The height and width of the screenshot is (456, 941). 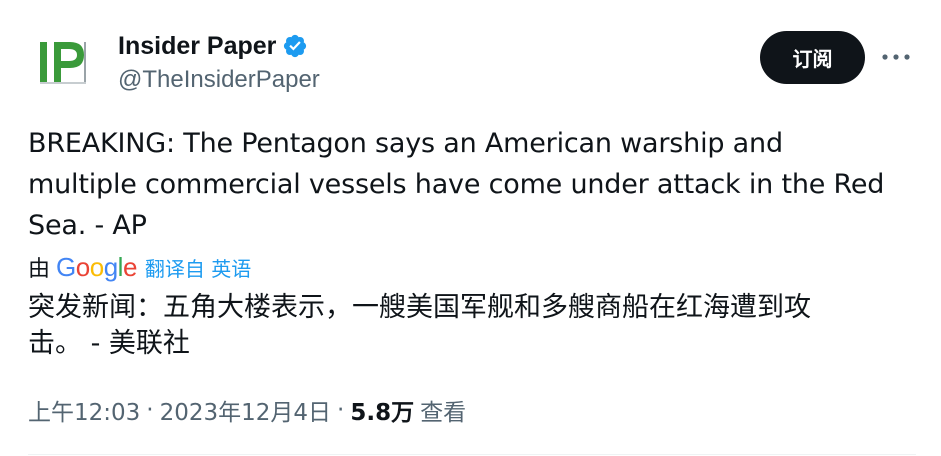 What do you see at coordinates (382, 410) in the screenshot?
I see `views-count: 5.8万` at bounding box center [382, 410].